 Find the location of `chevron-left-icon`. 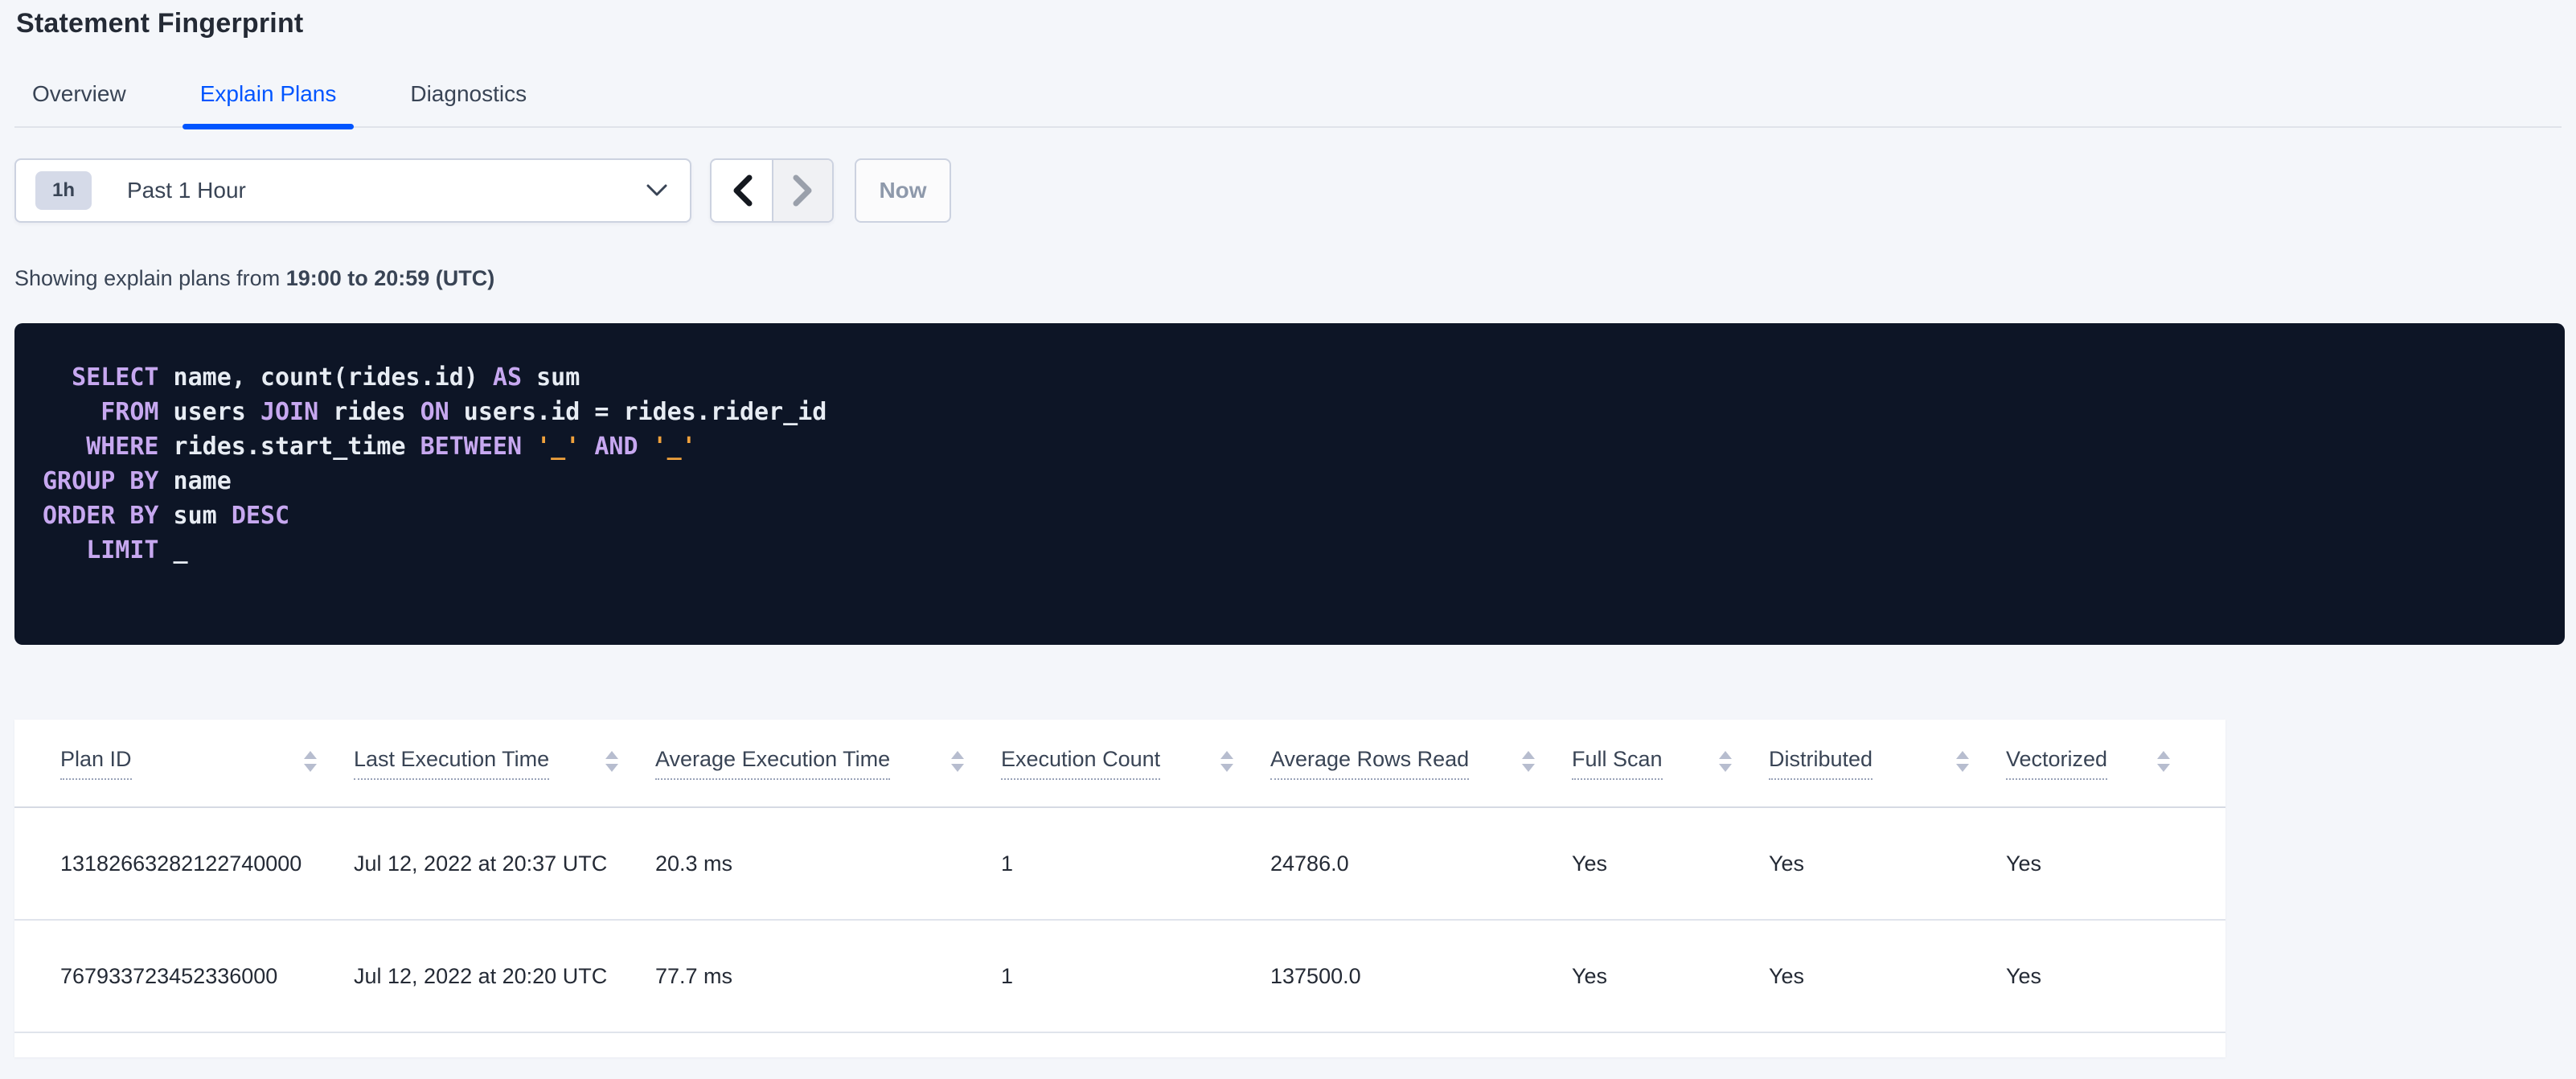

chevron-left-icon is located at coordinates (742, 190).